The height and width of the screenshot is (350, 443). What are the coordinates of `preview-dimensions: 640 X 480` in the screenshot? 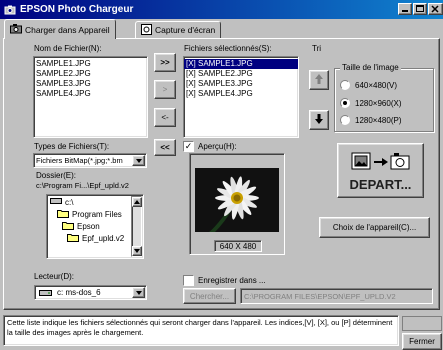 It's located at (238, 246).